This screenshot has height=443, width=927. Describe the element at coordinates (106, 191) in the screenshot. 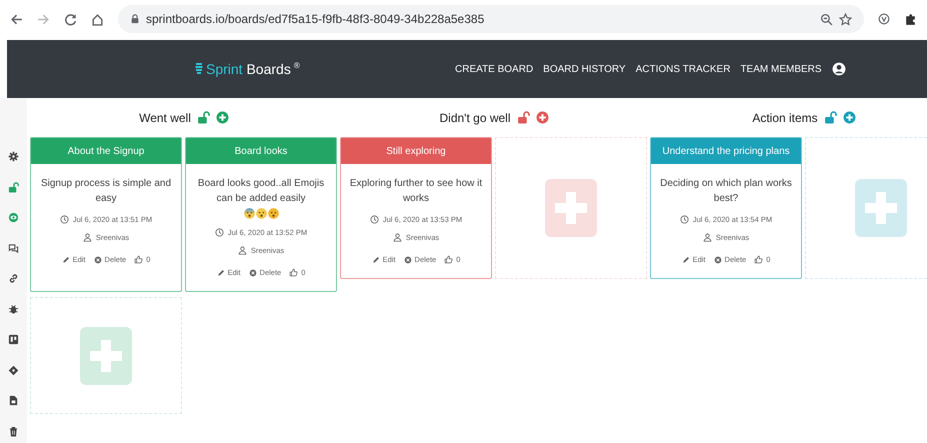

I see `card-text: Signup process is simple and easy` at that location.